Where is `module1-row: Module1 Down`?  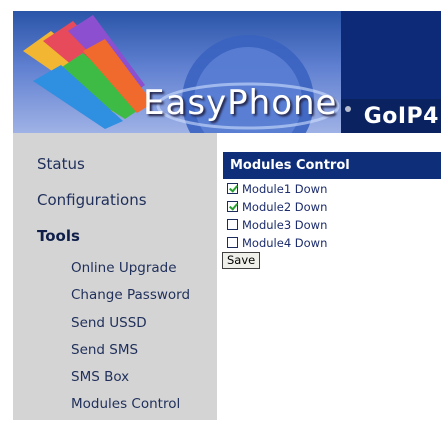
module1-row: Module1 Down is located at coordinates (277, 188).